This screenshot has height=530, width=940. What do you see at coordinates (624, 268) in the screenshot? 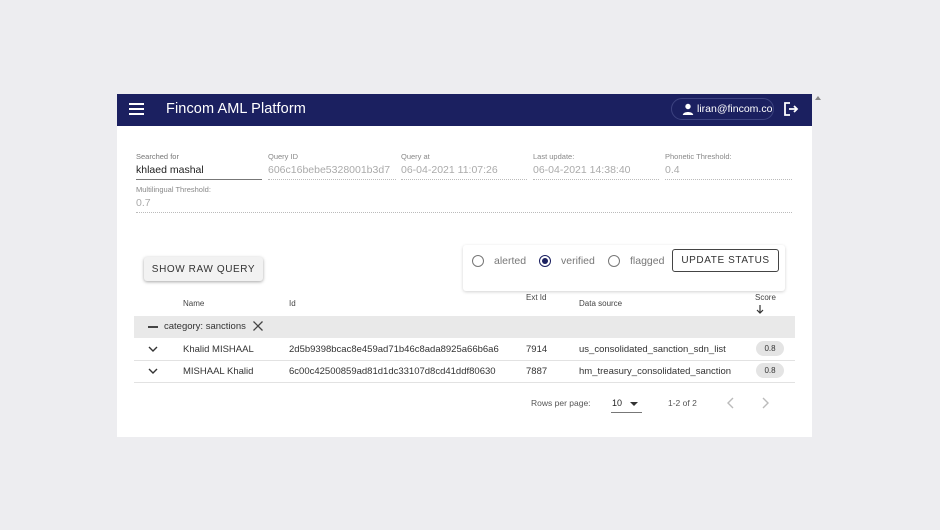
I see `status-panel: alerted verified flagged UPDATE STATUS` at bounding box center [624, 268].